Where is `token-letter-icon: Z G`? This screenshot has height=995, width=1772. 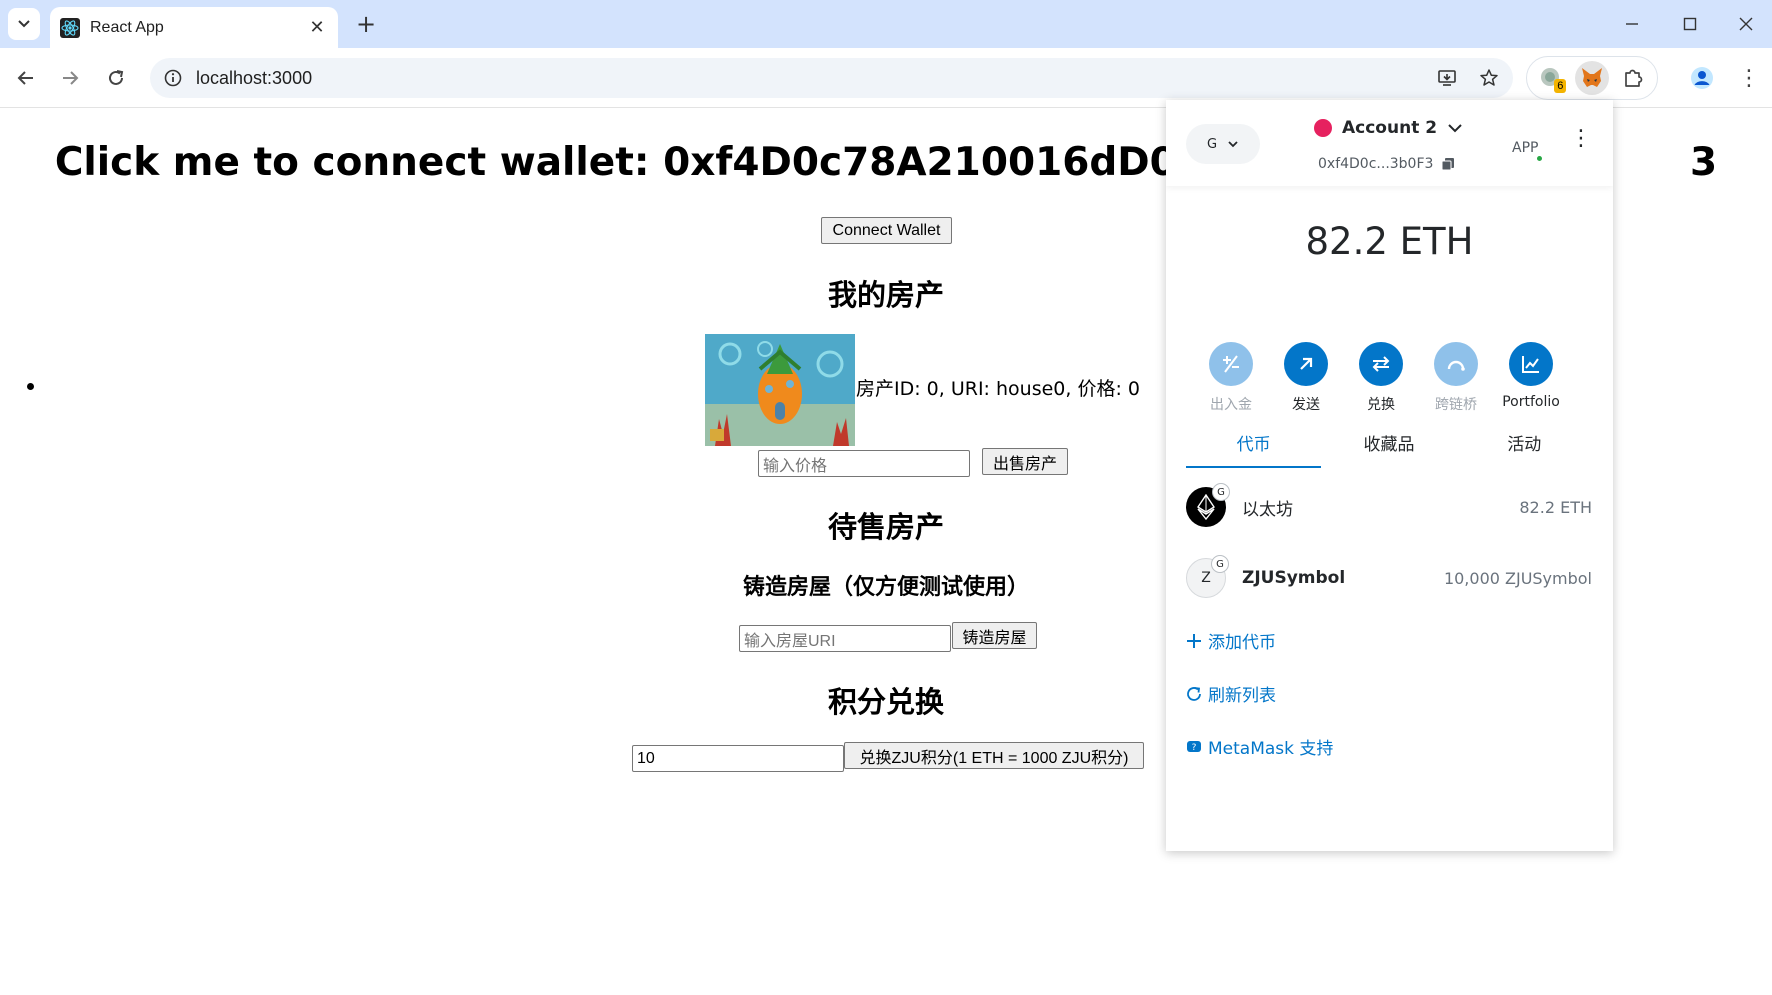 token-letter-icon: Z G is located at coordinates (1207, 576).